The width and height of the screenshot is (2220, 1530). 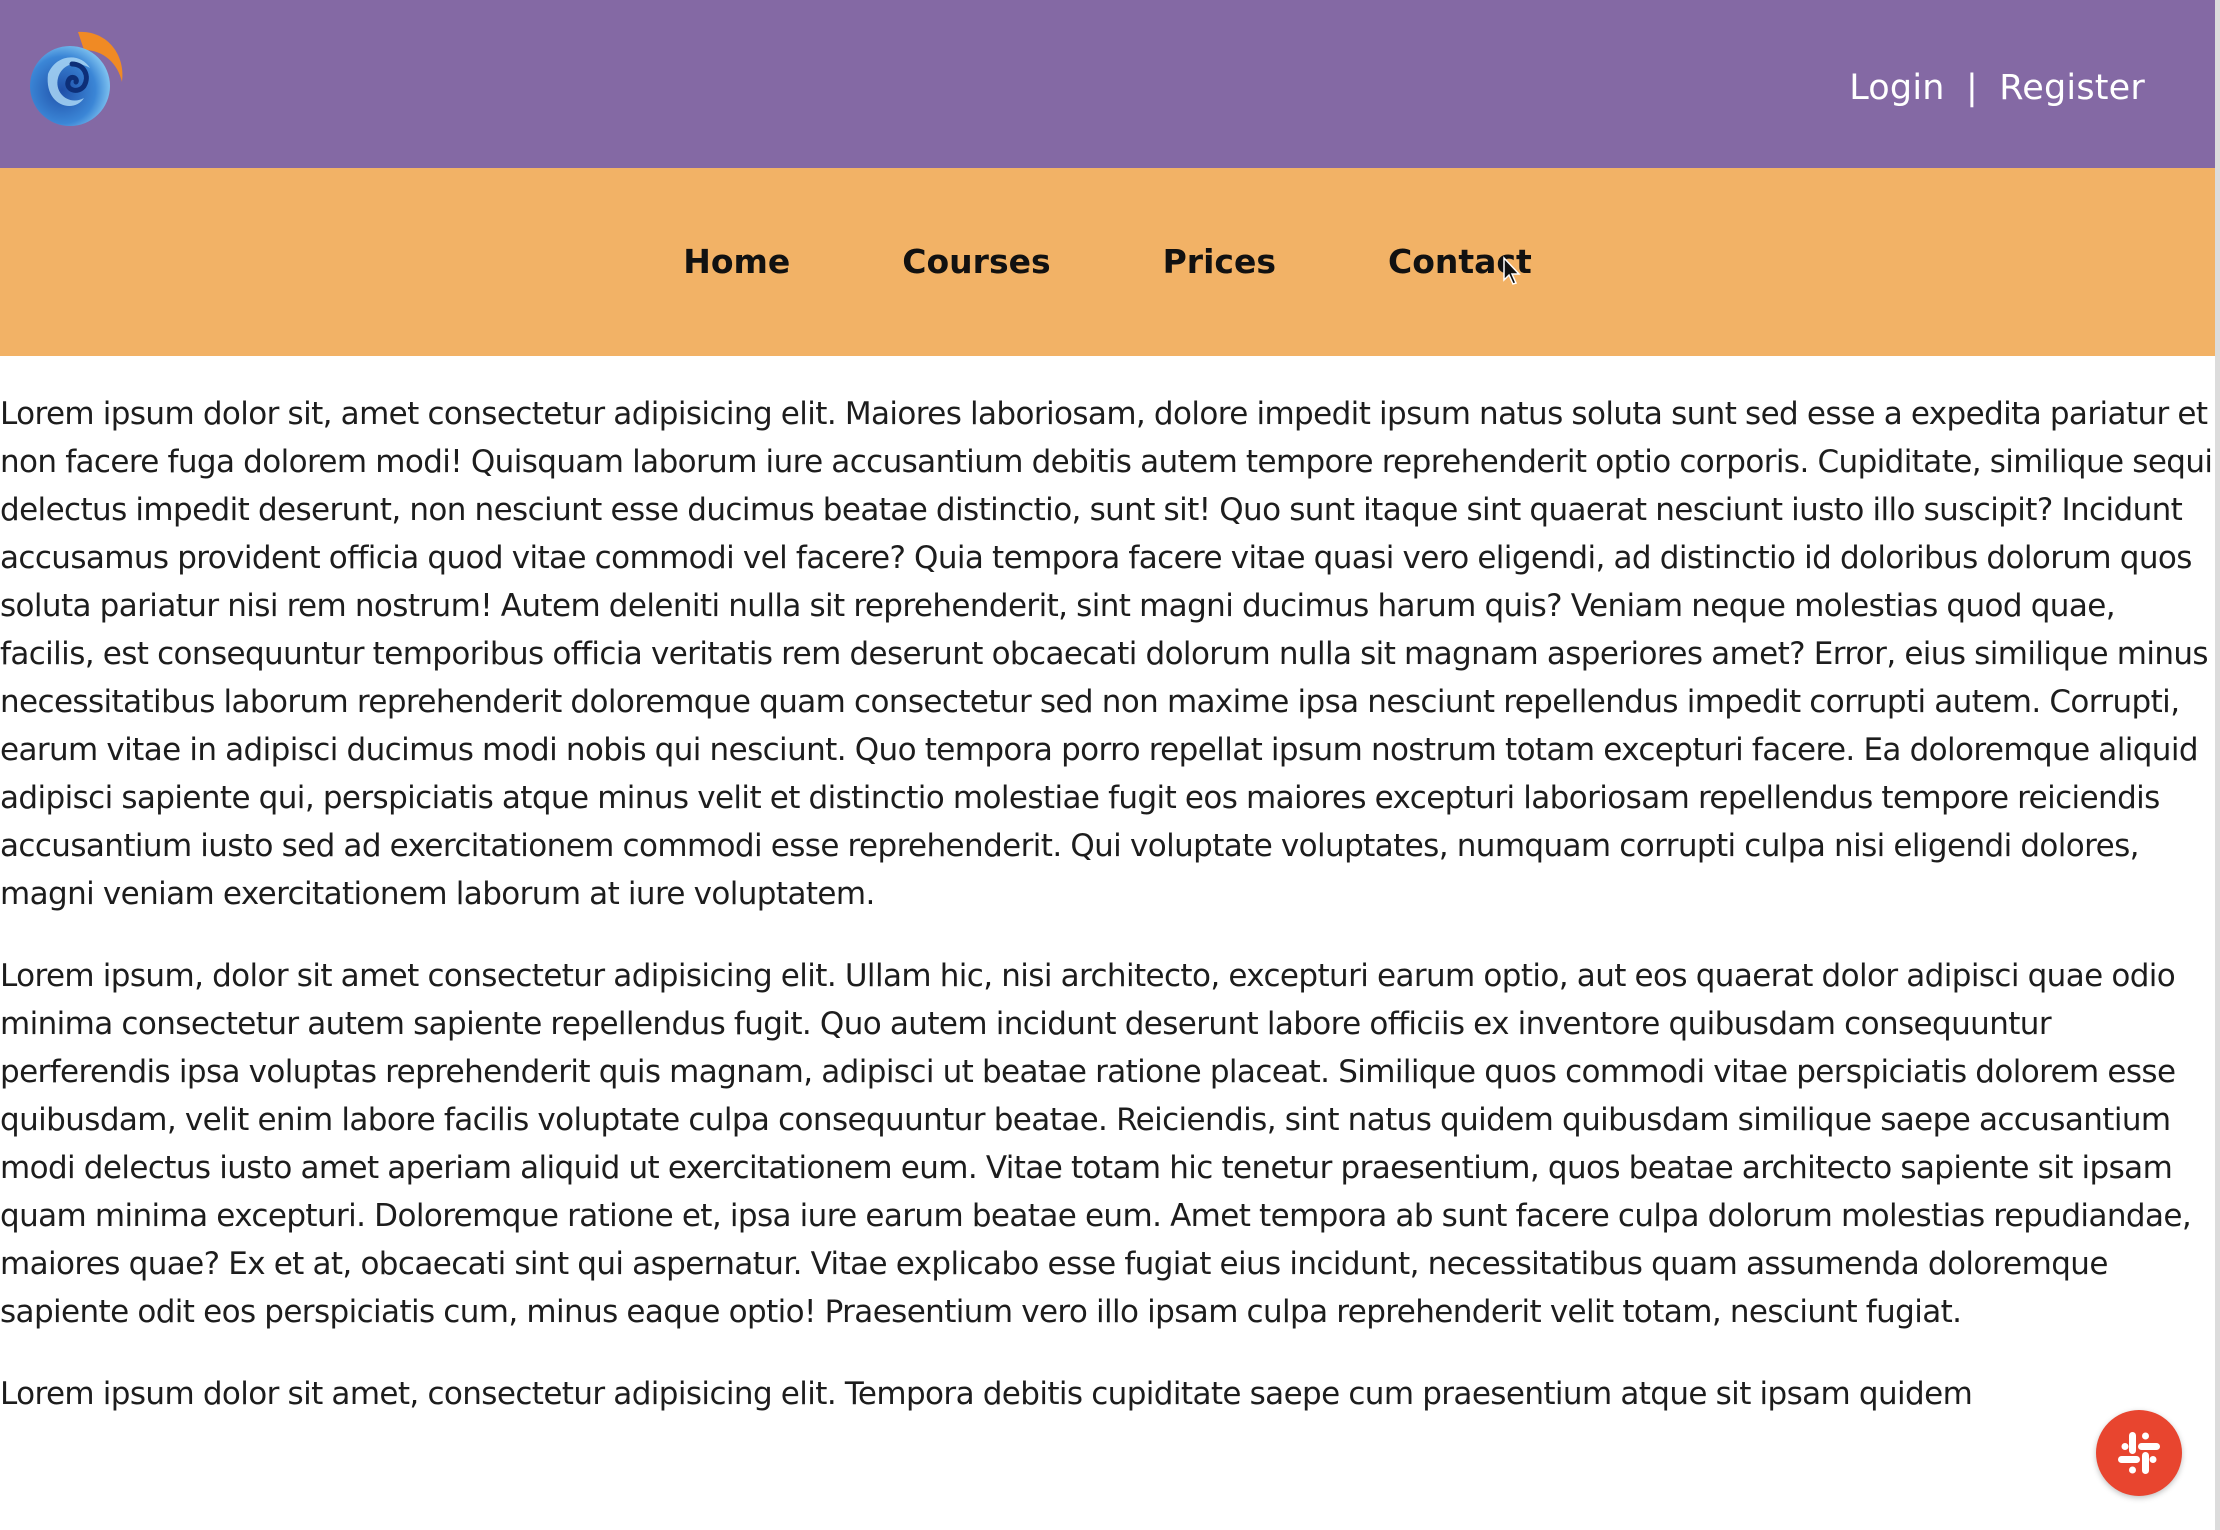 What do you see at coordinates (2139, 1453) in the screenshot?
I see `slack-icon` at bounding box center [2139, 1453].